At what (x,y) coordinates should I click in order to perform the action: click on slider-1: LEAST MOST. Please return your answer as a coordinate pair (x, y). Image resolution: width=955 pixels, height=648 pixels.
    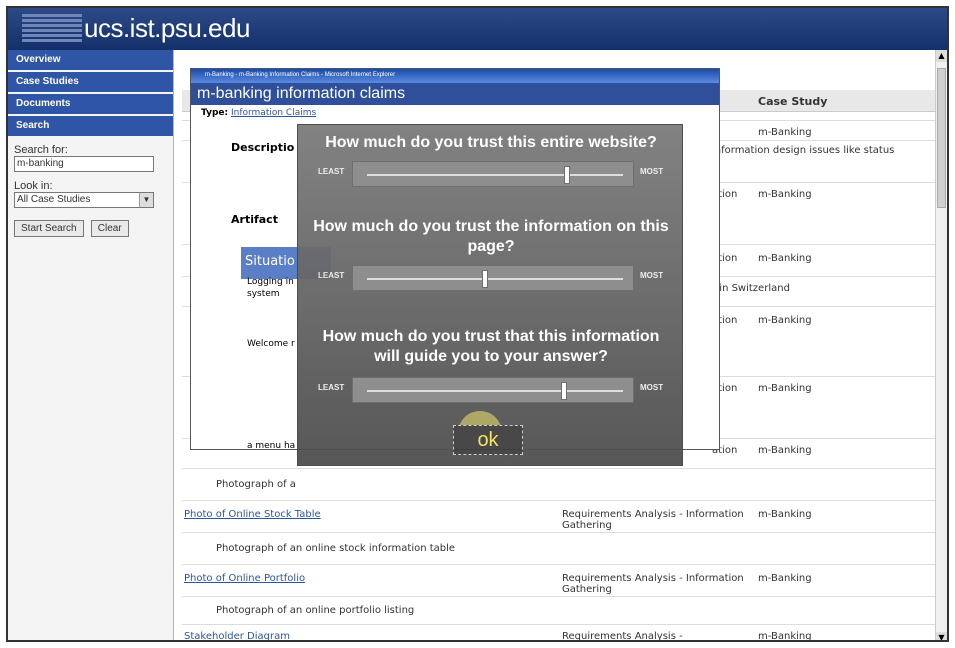
    Looking at the image, I should click on (491, 174).